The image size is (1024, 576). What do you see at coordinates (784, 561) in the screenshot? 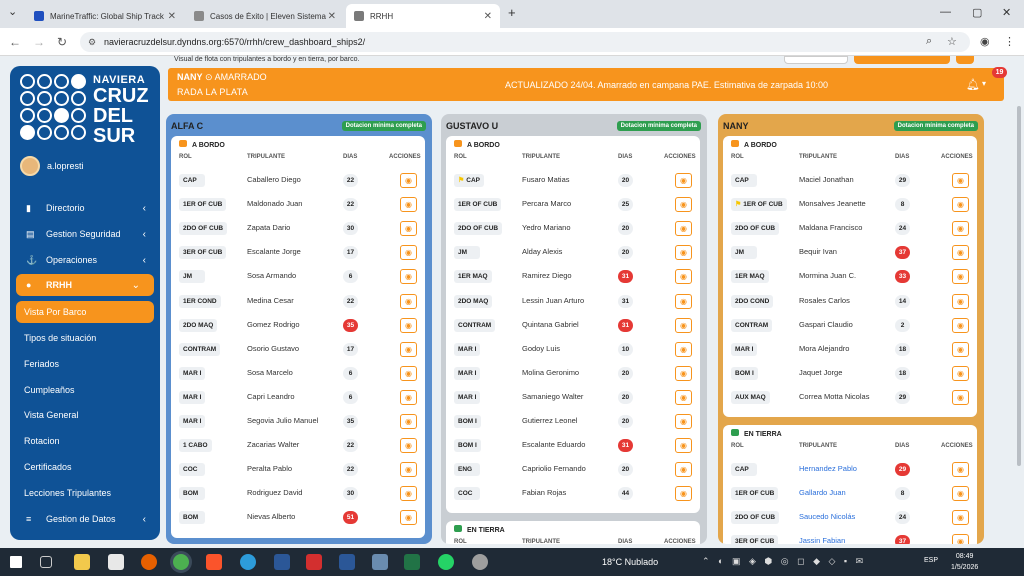
I see `system-tray: ⌃ ◐ ▣ ◈ ⬢ ◎ ◻ ◆ ◇ ▪ ✉` at bounding box center [784, 561].